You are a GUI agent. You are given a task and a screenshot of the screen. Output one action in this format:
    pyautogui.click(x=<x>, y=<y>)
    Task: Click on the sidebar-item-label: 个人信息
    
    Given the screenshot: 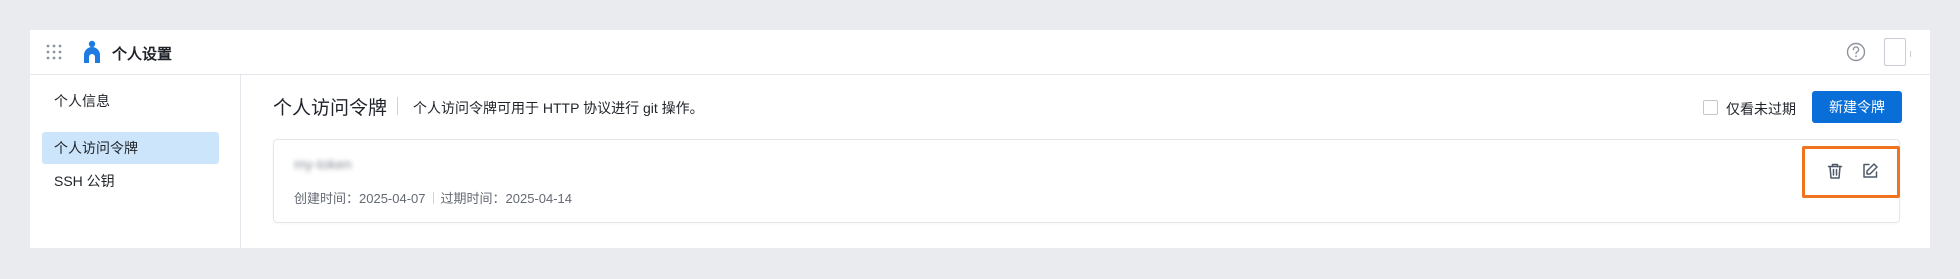 What is the action you would take?
    pyautogui.click(x=82, y=101)
    